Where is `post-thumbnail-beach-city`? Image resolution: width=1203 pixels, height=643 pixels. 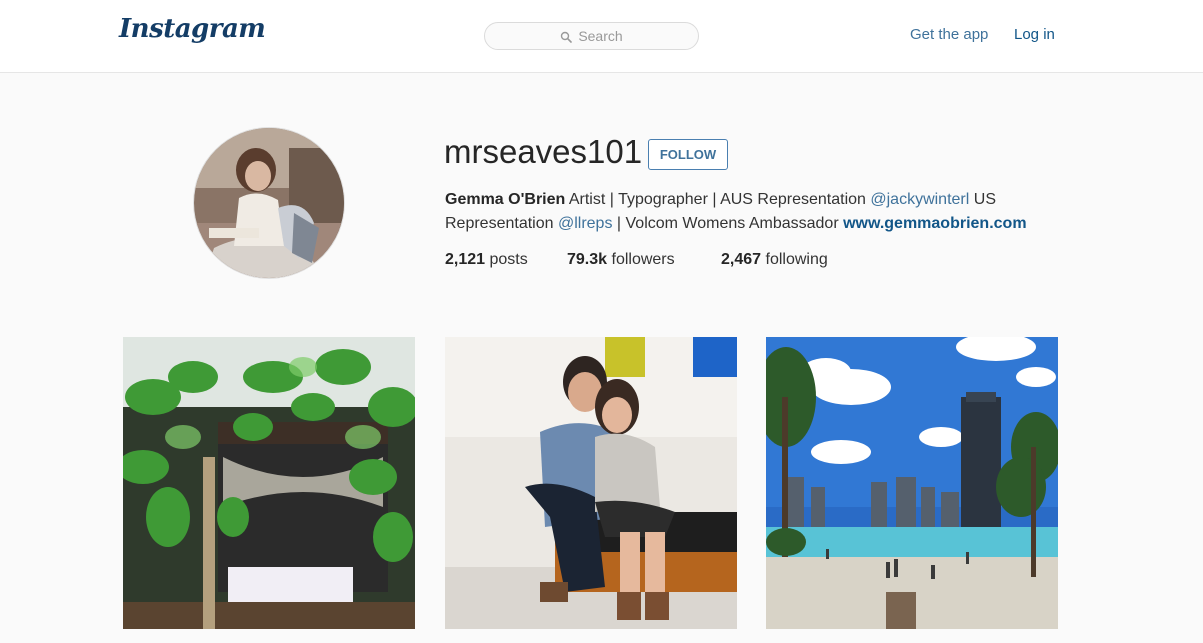
post-thumbnail-beach-city is located at coordinates (912, 483).